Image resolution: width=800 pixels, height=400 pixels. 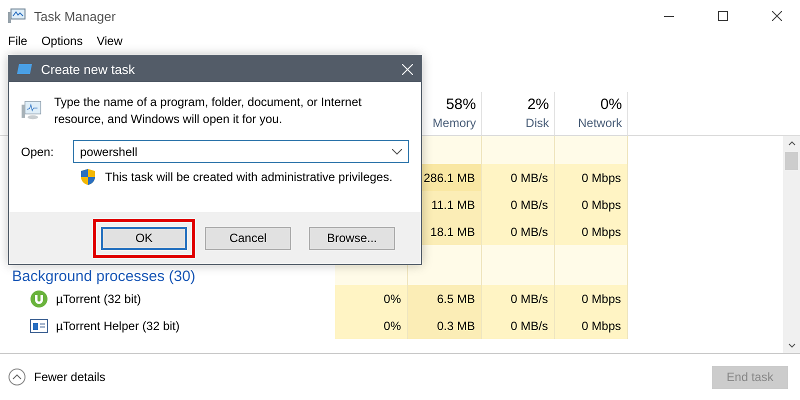 What do you see at coordinates (17, 377) in the screenshot?
I see `collapse-icon` at bounding box center [17, 377].